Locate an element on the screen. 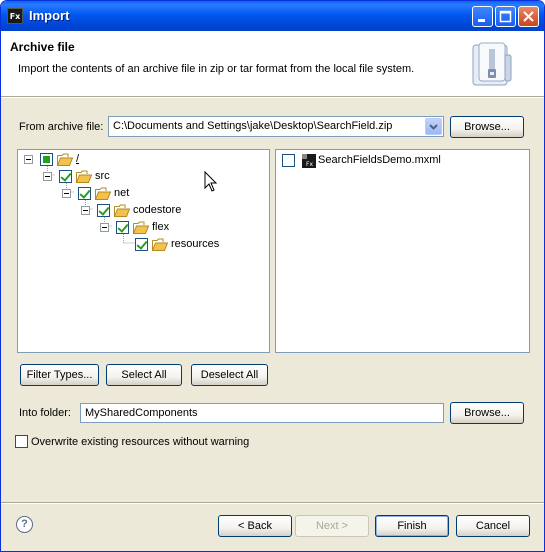  tree-node: net is located at coordinates (143, 194).